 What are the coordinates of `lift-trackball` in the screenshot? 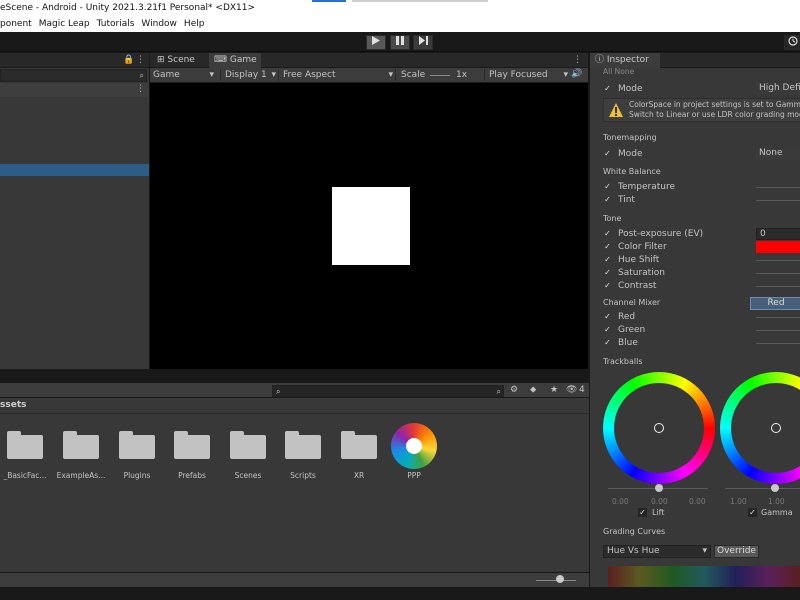 It's located at (659, 428).